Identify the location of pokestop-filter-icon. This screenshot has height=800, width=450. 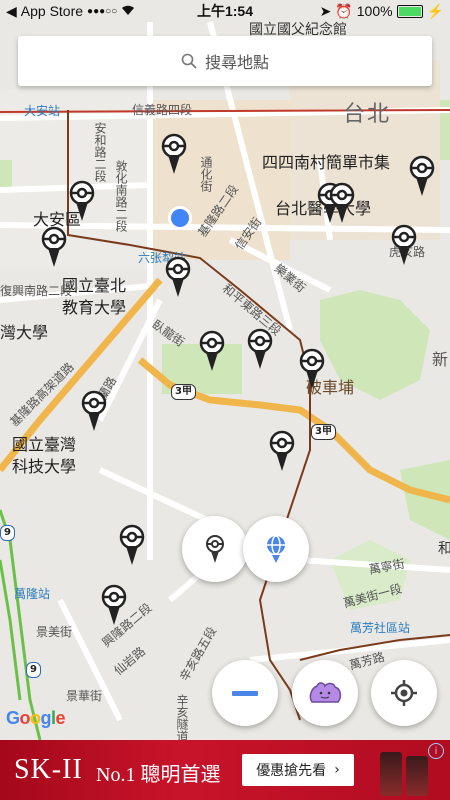
(215, 549).